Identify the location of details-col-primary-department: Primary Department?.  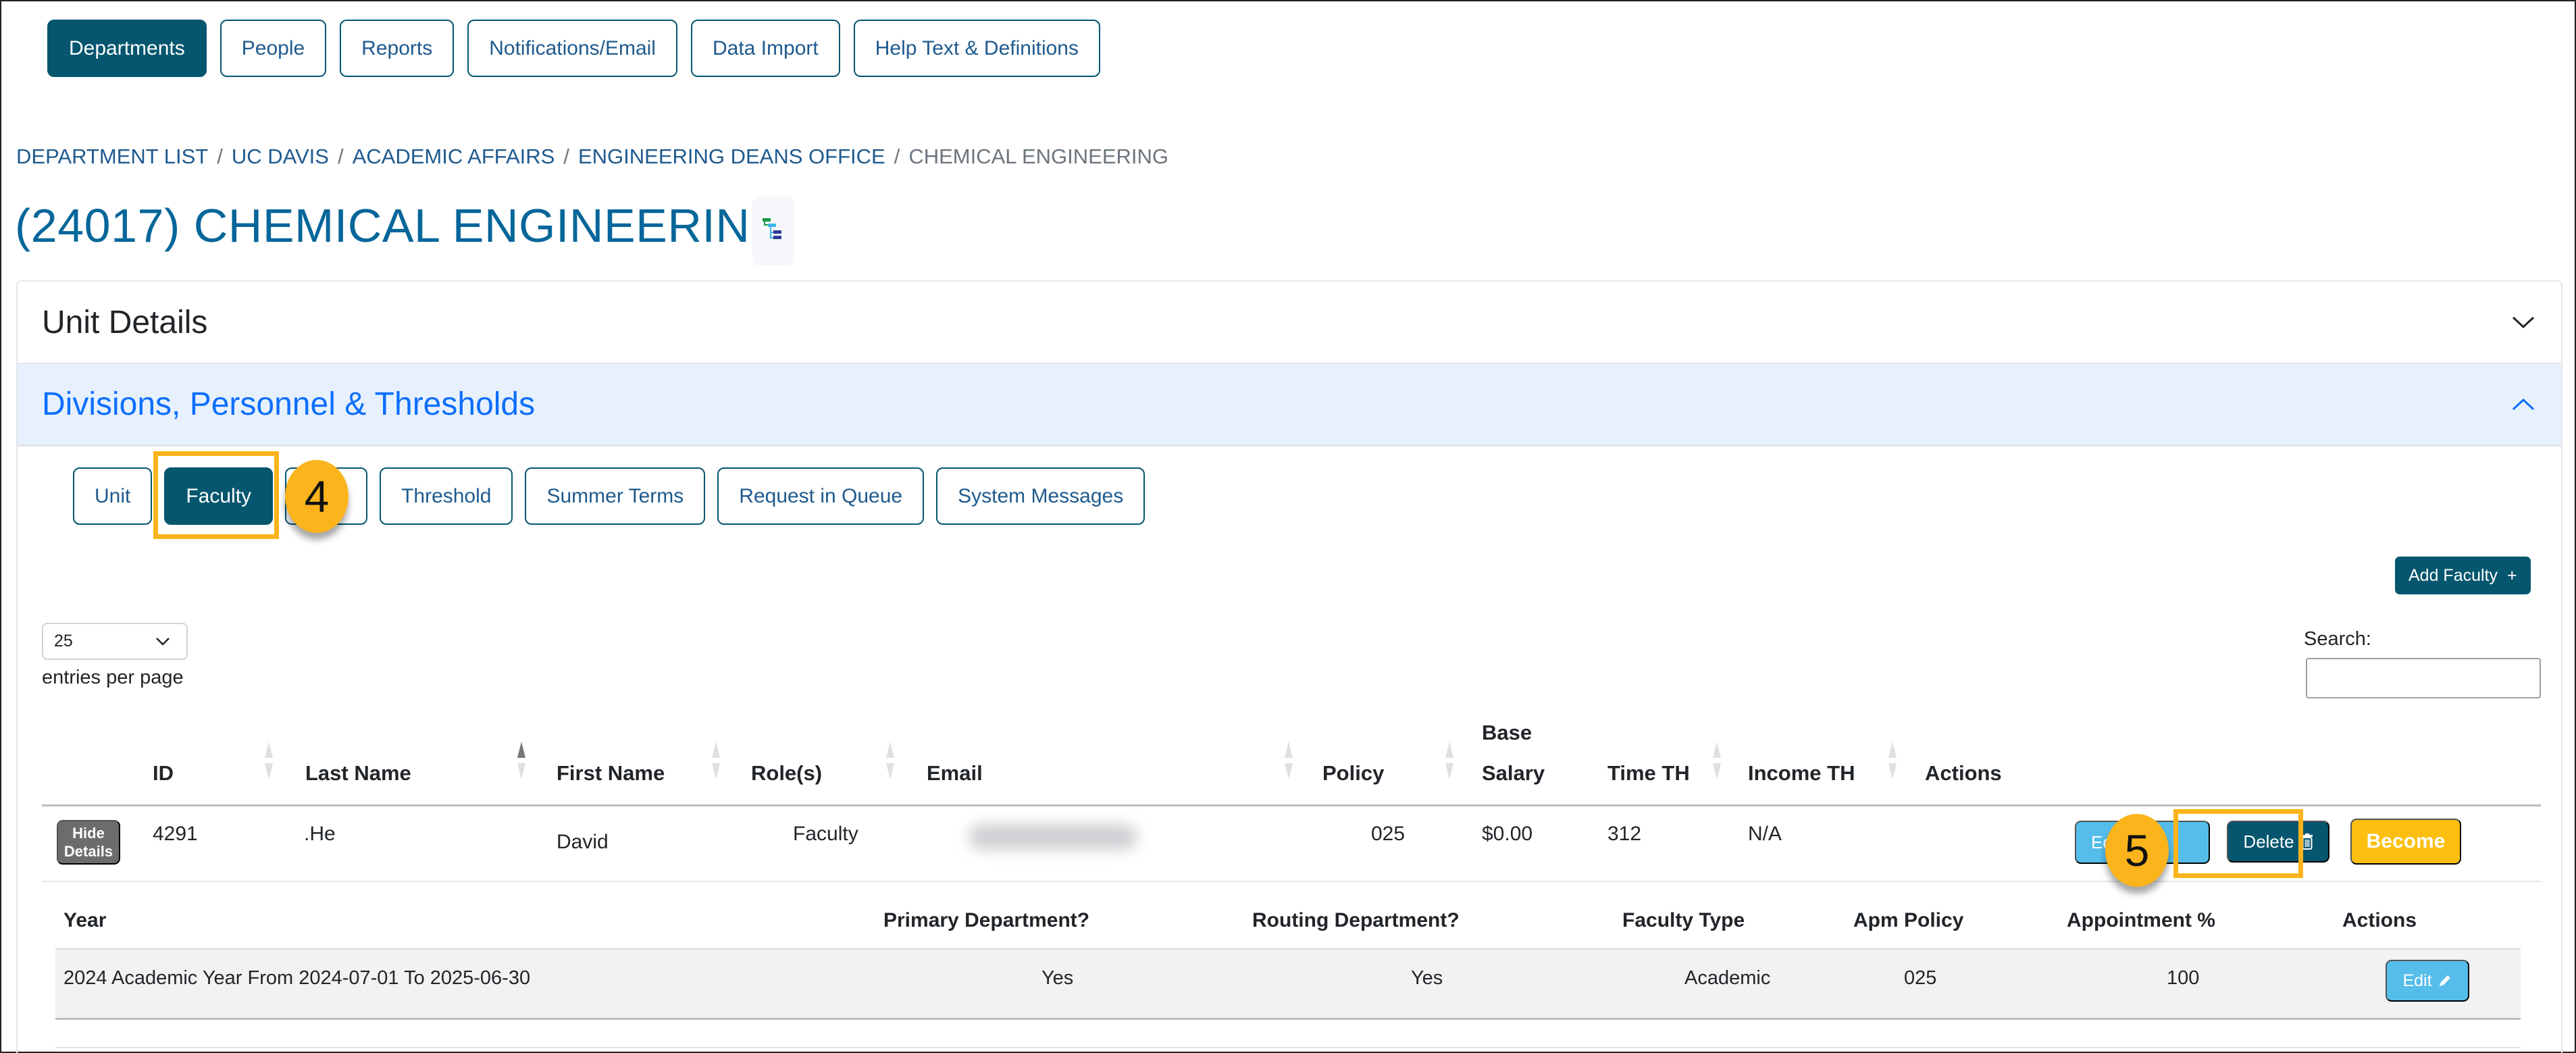
(987, 920).